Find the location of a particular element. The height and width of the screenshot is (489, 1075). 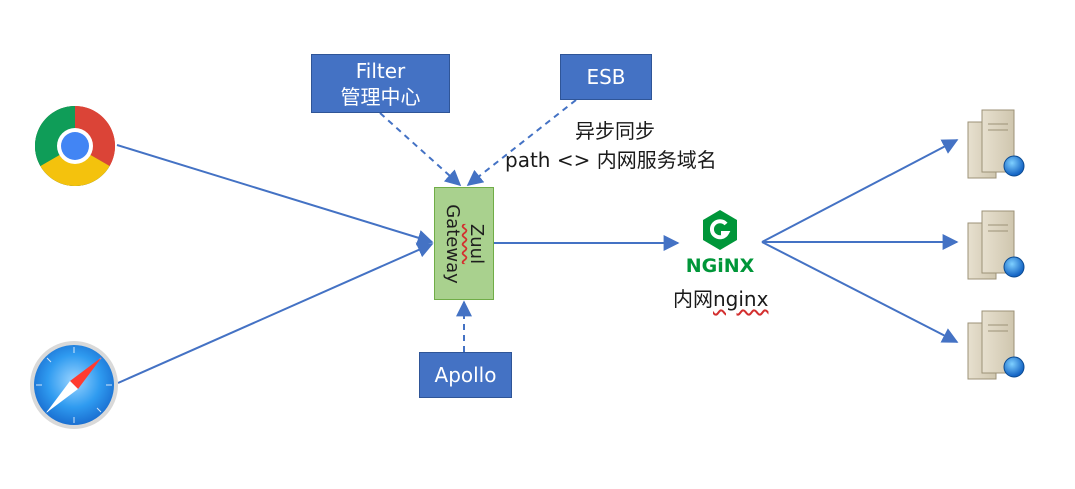

gateway-line1: Zuul is located at coordinates (476, 243).